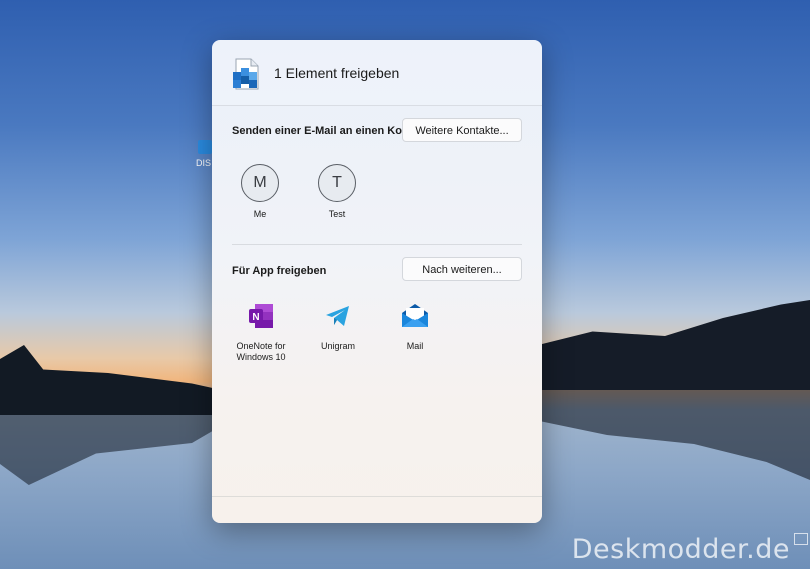 This screenshot has height=569, width=810. I want to click on shortcut-icon, so click(205, 147).